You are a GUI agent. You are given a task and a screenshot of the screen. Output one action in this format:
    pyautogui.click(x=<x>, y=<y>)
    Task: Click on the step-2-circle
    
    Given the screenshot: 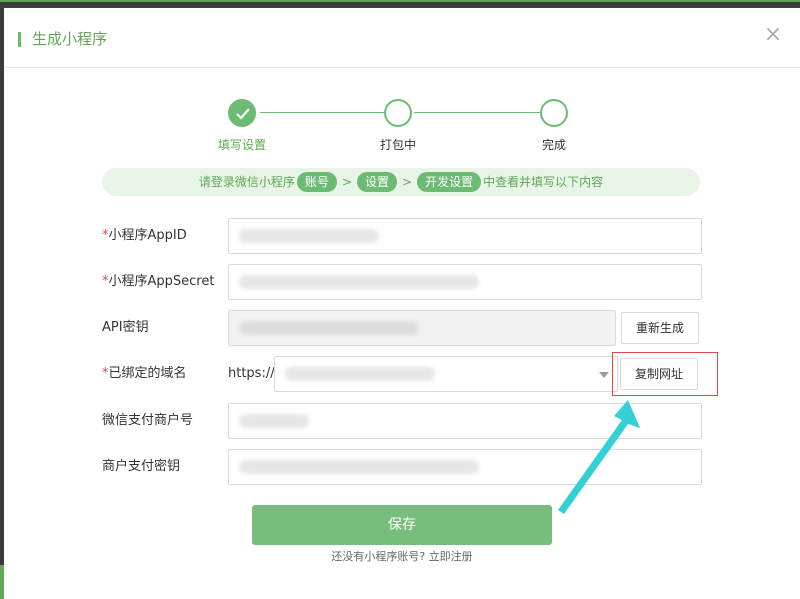 What is the action you would take?
    pyautogui.click(x=398, y=113)
    